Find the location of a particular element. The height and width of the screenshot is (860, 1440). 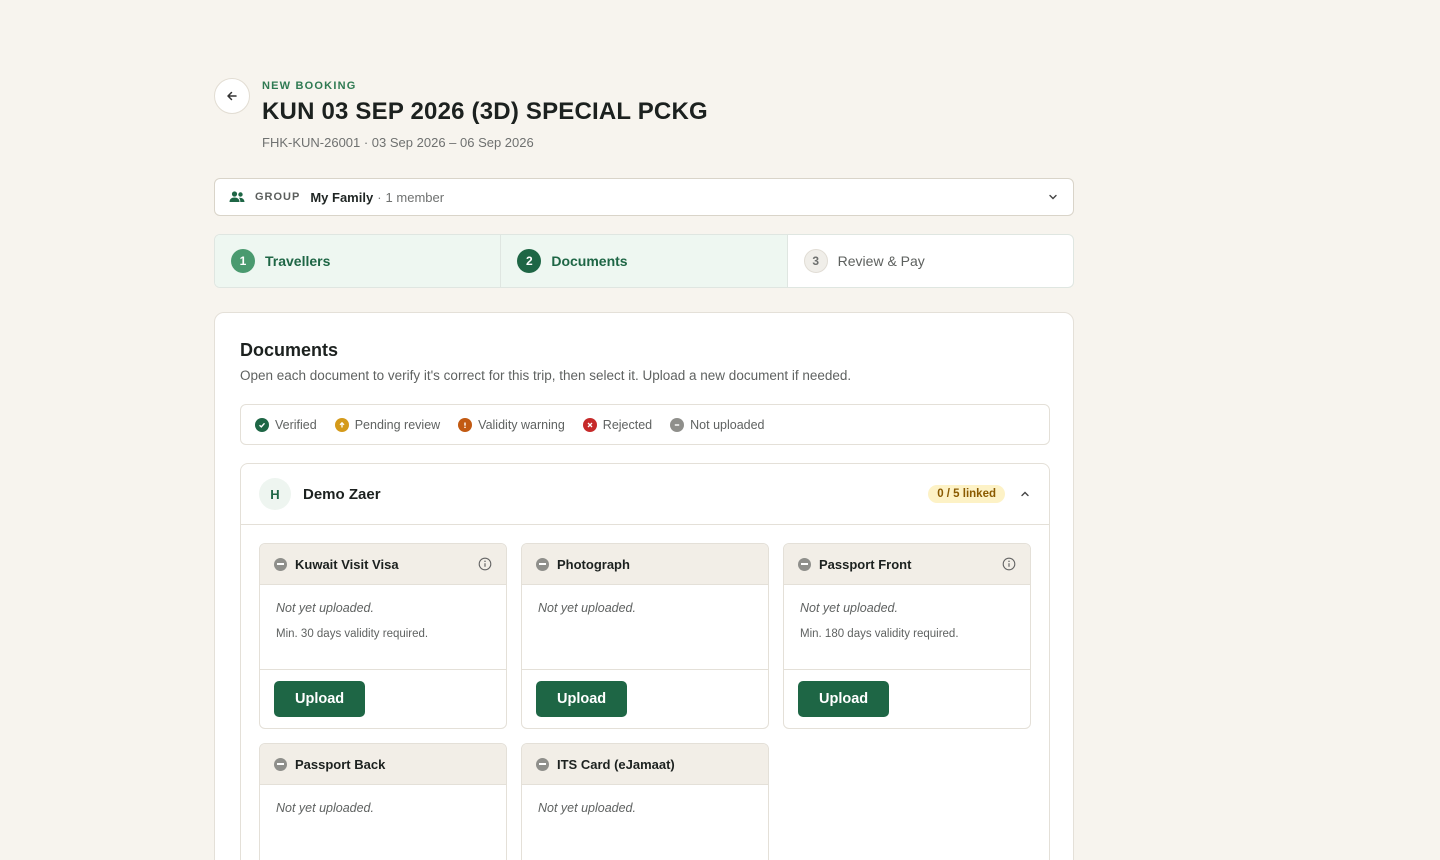

chevron-down-icon is located at coordinates (1053, 197).